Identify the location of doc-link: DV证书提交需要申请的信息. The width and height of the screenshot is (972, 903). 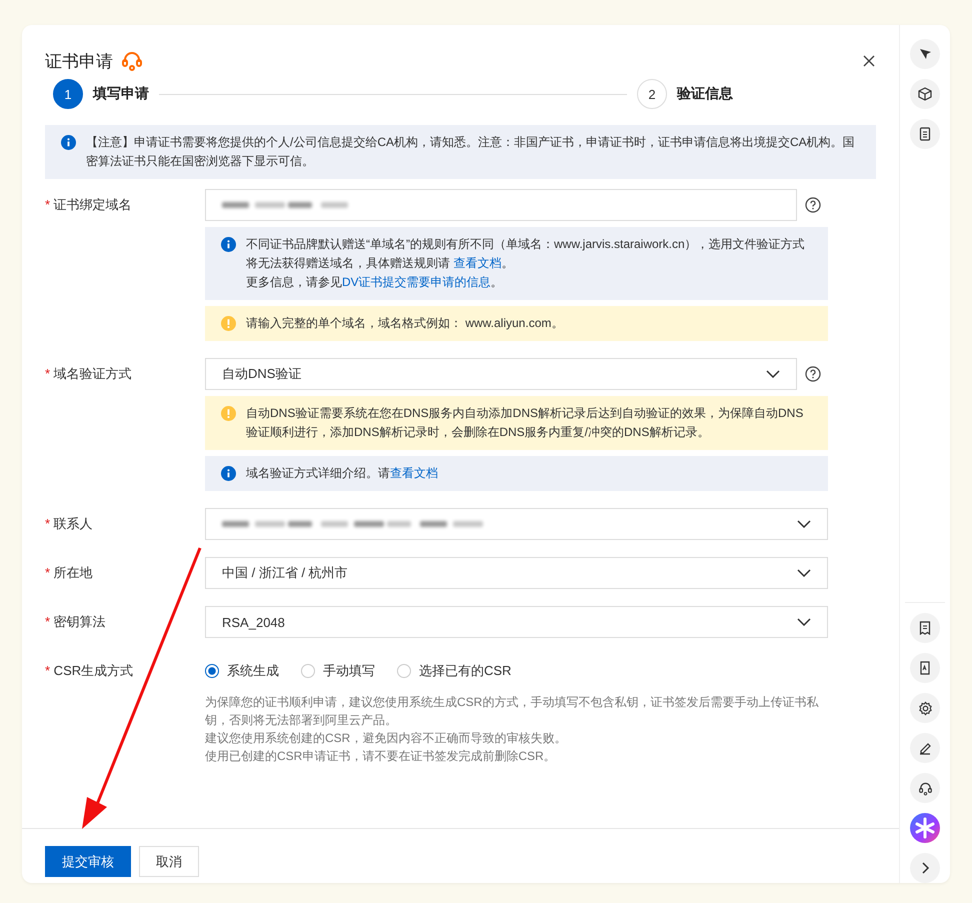
(416, 282).